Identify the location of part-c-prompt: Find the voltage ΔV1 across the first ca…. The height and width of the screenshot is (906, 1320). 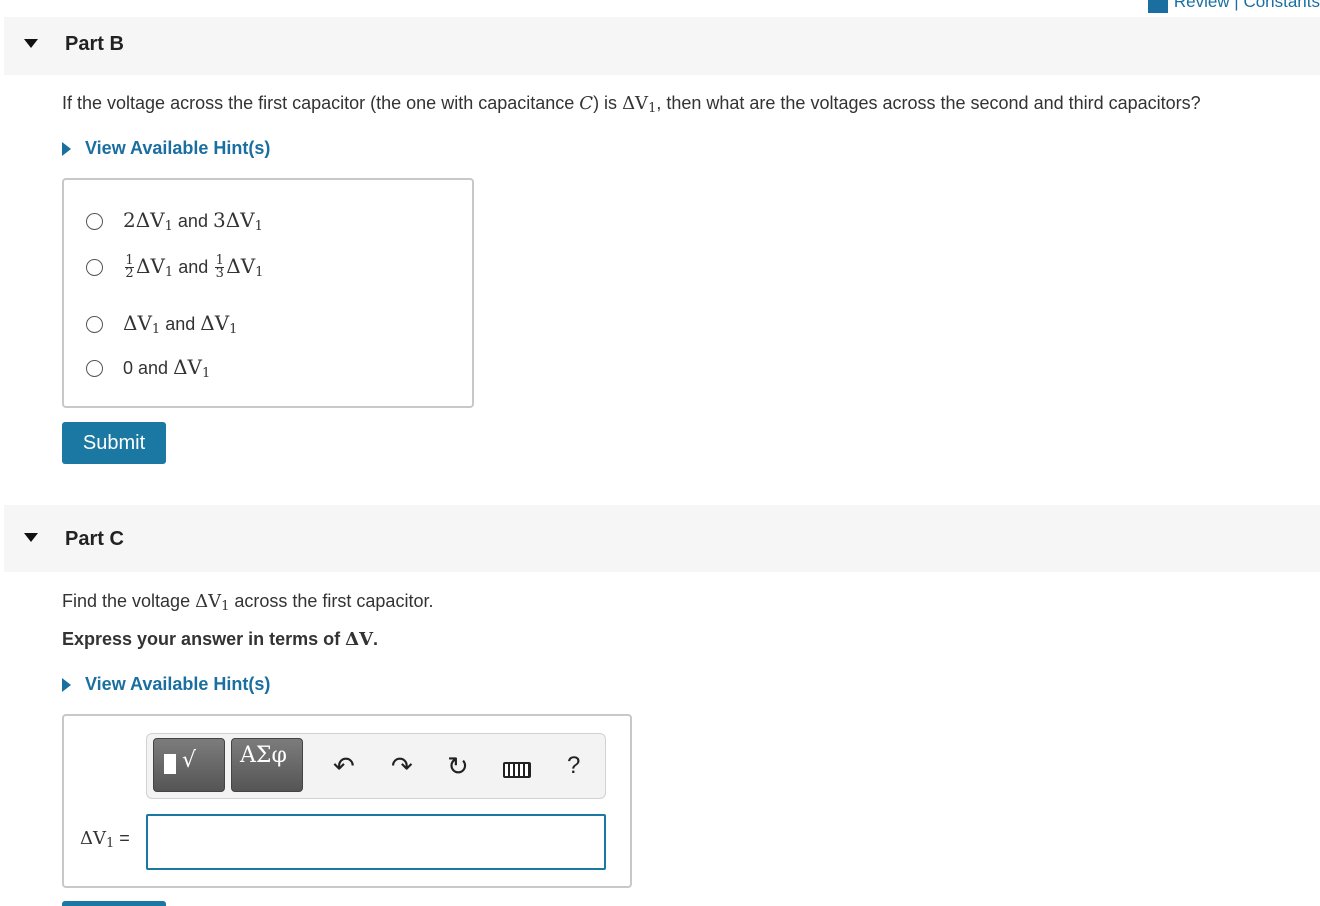
(247, 602).